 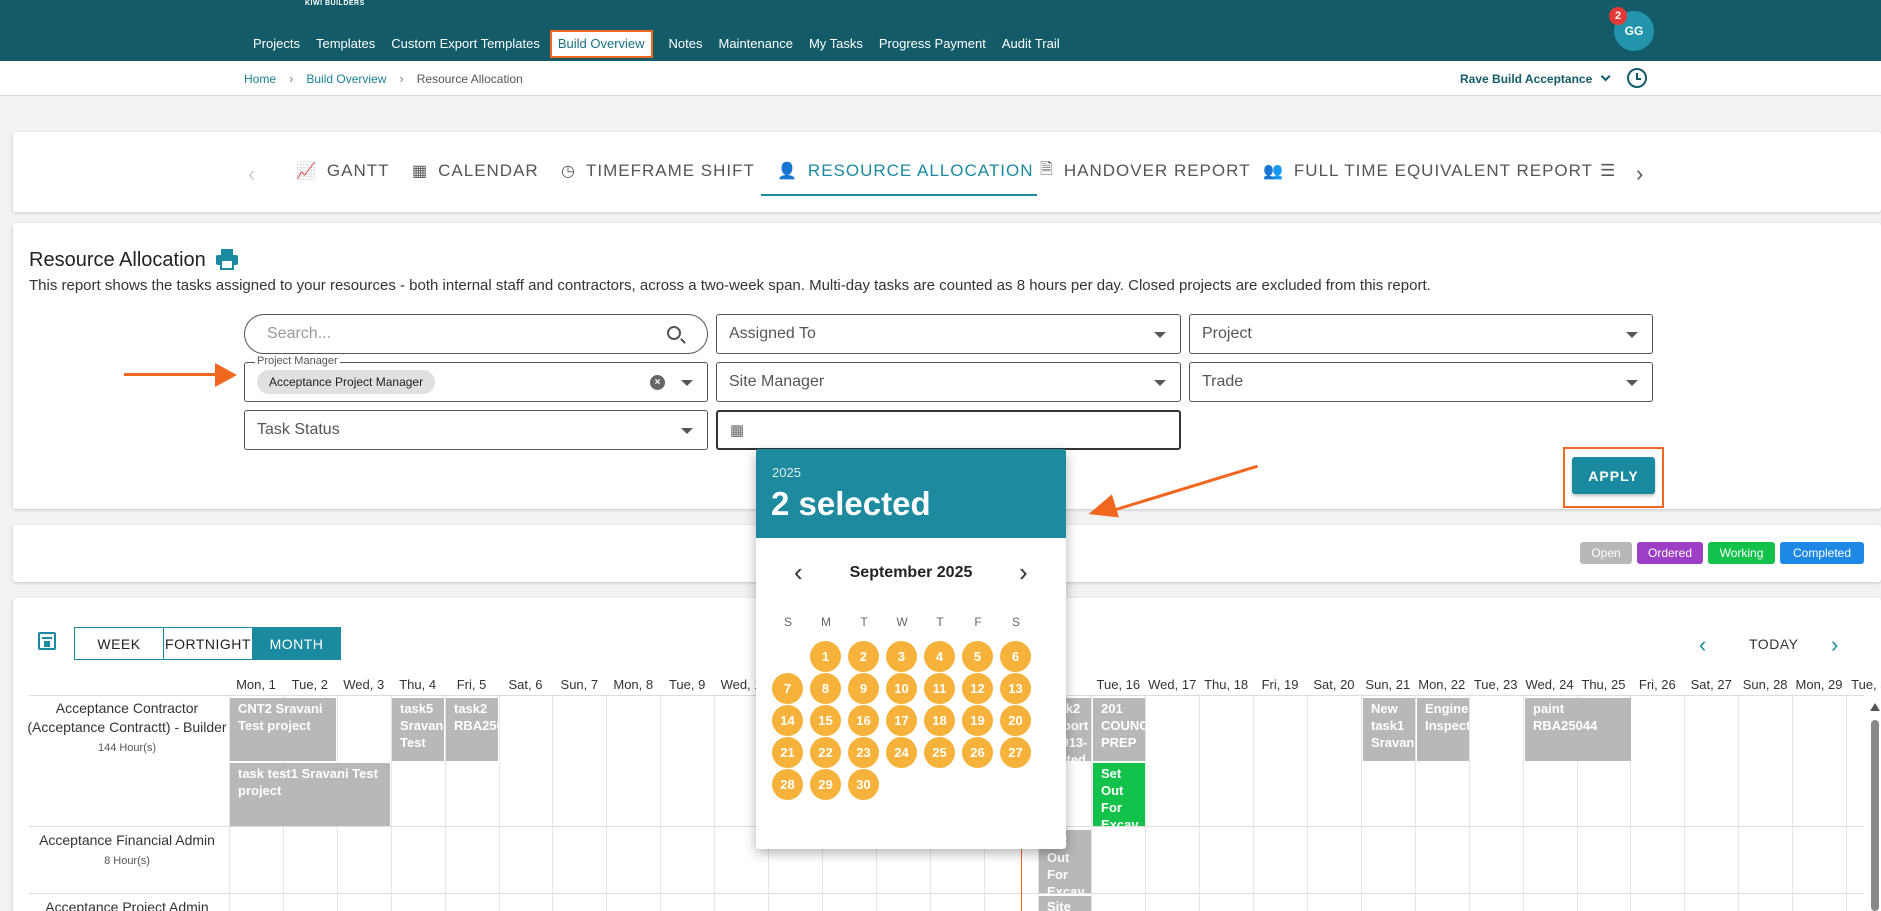 What do you see at coordinates (127, 904) in the screenshot?
I see `resource-row-label: Acceptance Project Admin` at bounding box center [127, 904].